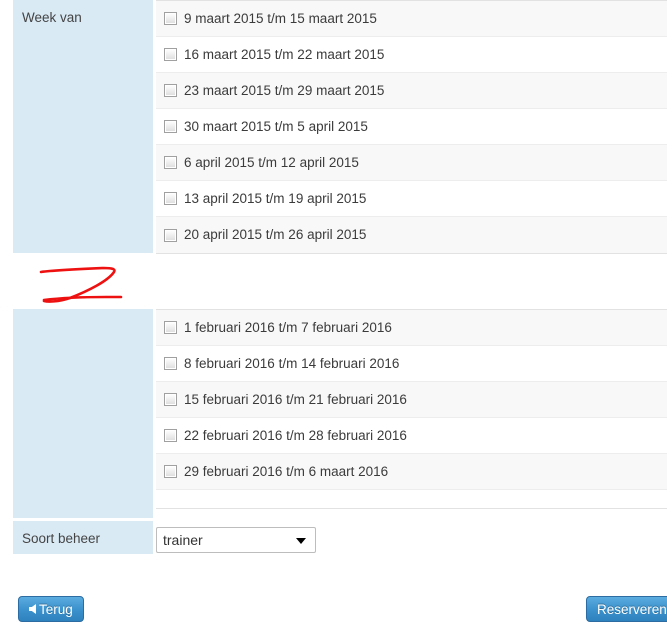 The width and height of the screenshot is (667, 626). Describe the element at coordinates (288, 327) in the screenshot. I see `list-item-label: 1 februari 2016 t/m 7 februari 2016` at that location.